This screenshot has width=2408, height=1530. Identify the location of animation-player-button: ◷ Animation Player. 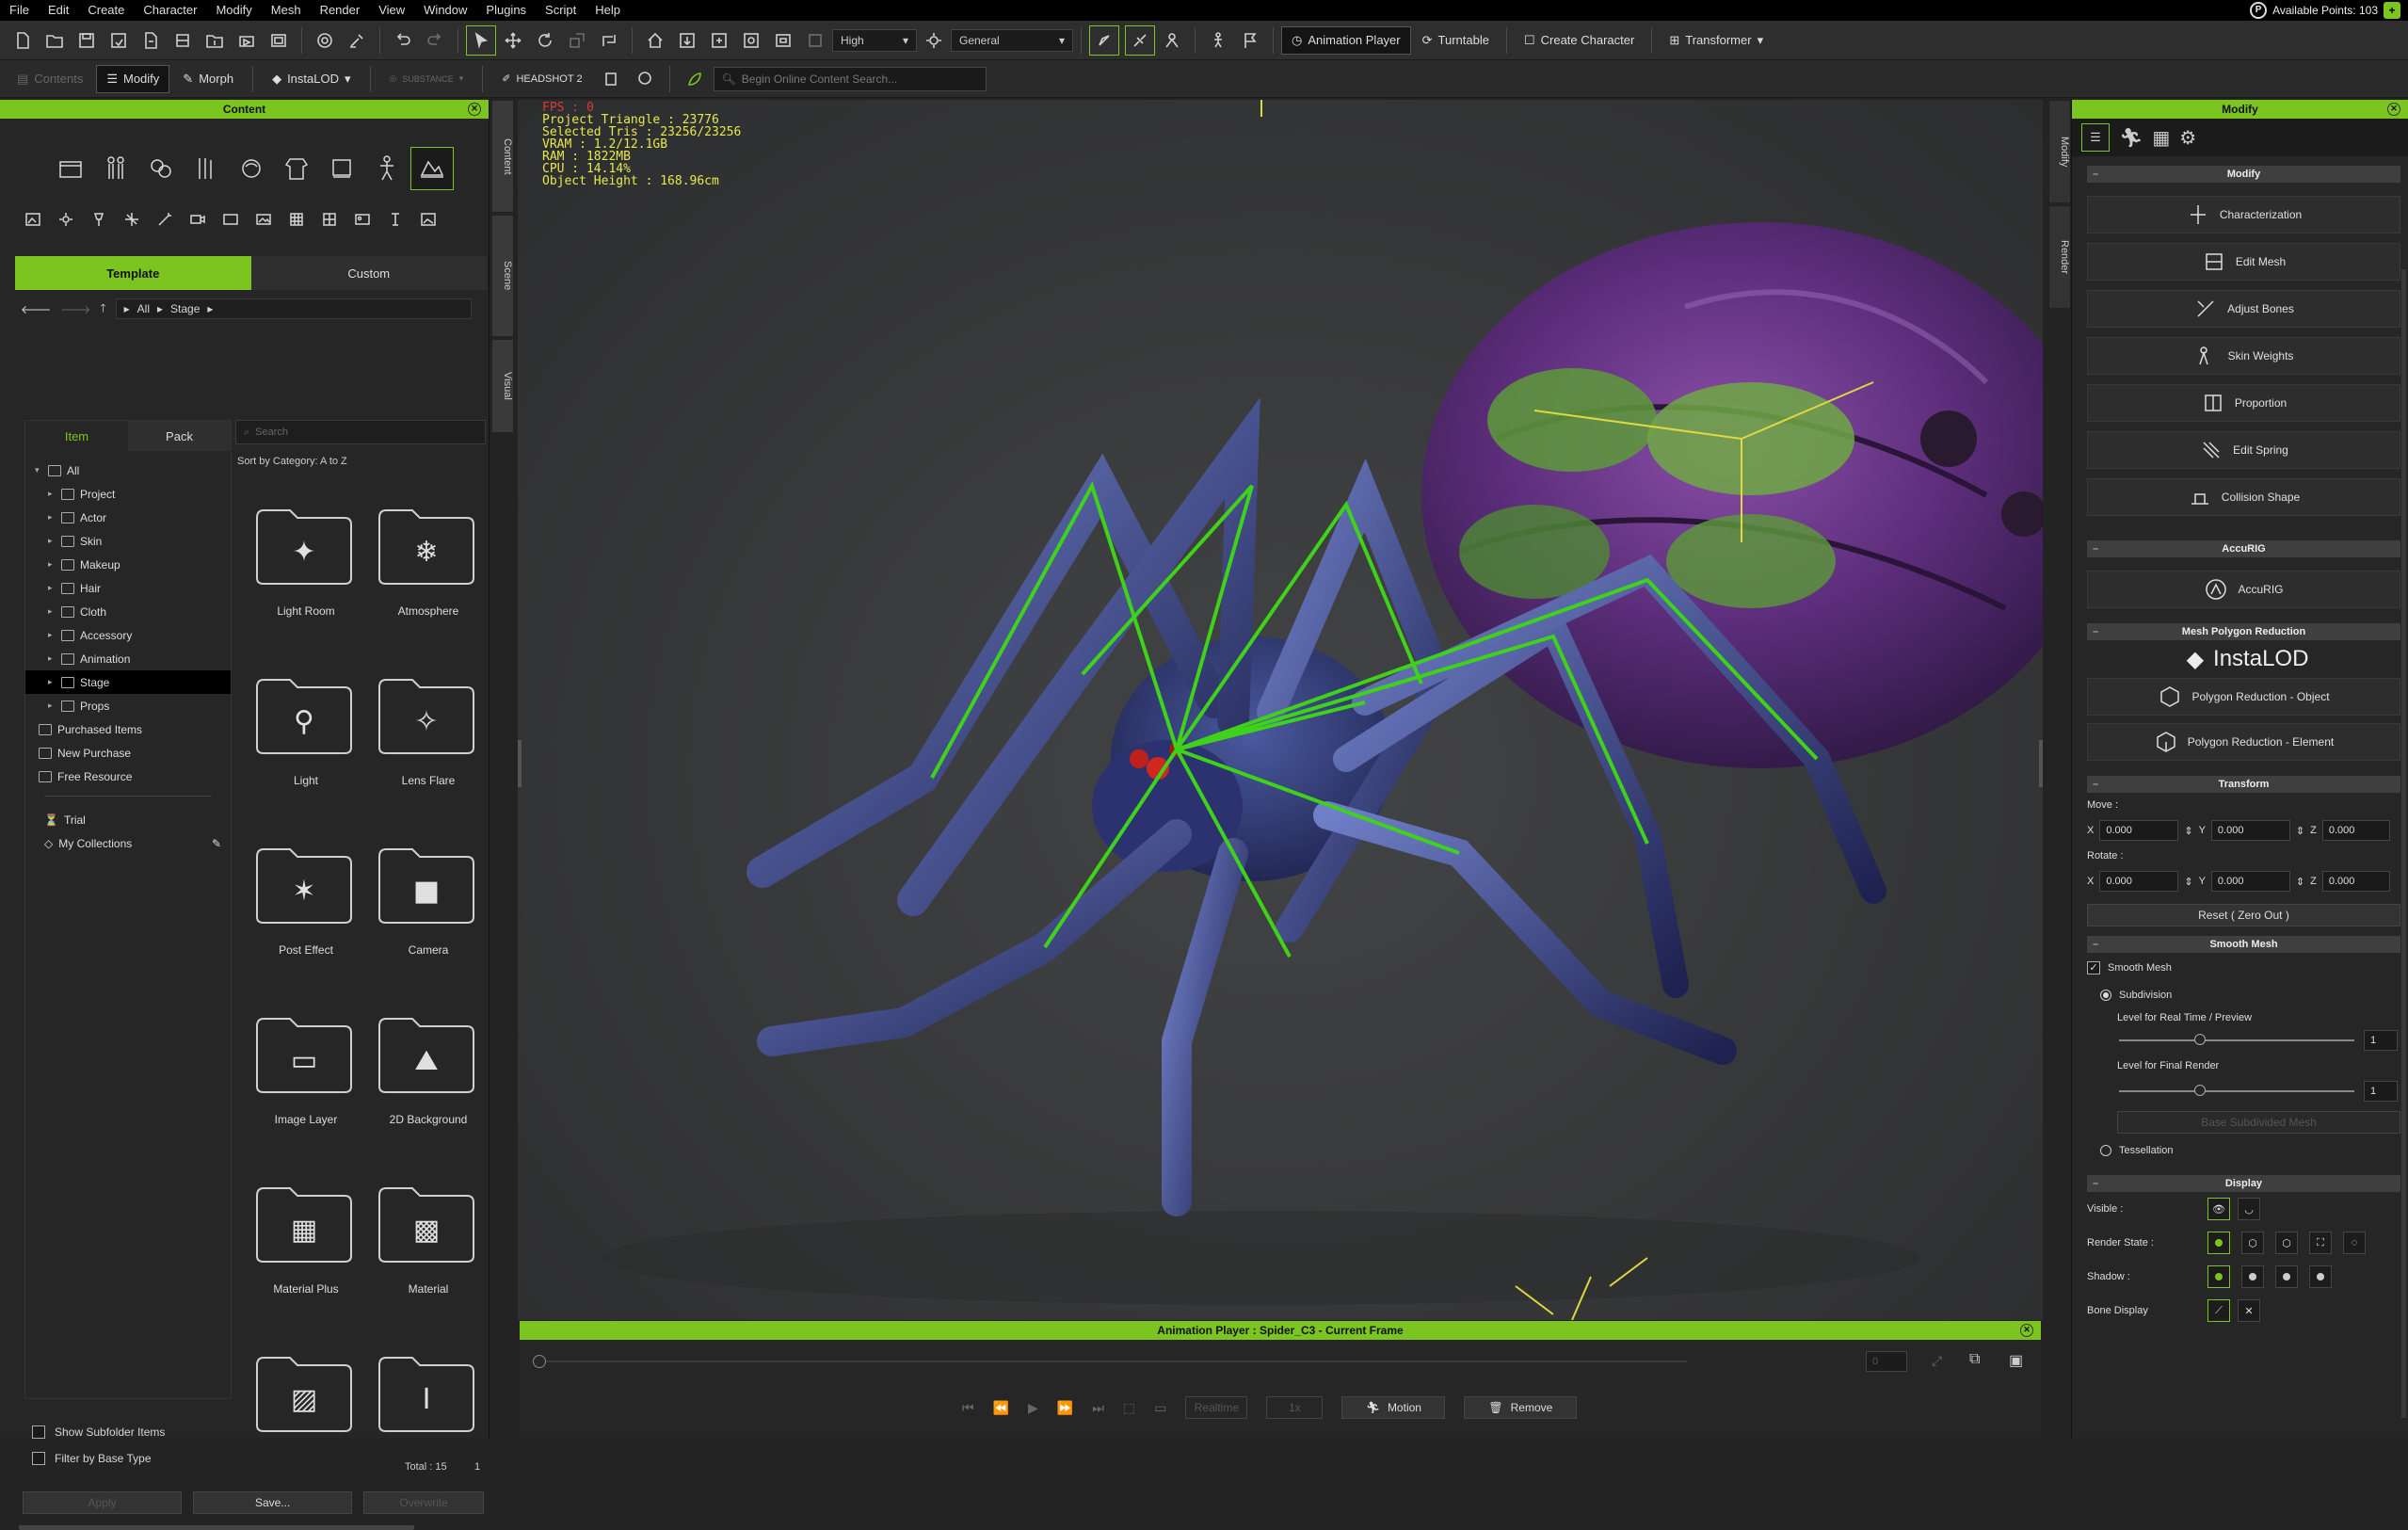
(1346, 40).